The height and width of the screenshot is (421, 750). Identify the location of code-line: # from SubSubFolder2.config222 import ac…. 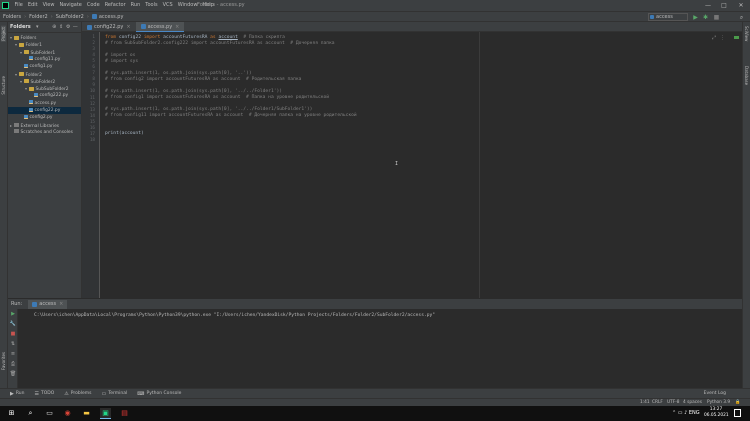
(220, 44).